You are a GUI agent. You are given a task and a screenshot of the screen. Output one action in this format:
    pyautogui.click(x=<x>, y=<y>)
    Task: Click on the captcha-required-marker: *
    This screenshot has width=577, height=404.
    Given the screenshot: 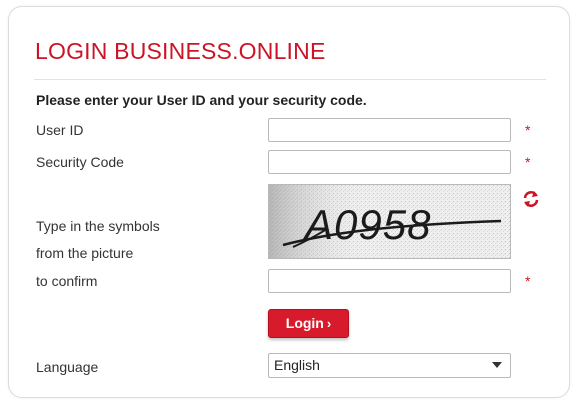 What is the action you would take?
    pyautogui.click(x=528, y=281)
    